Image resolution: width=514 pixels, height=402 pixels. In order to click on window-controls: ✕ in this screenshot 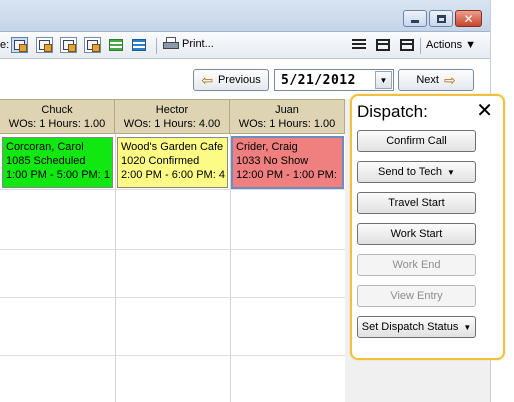, I will do `click(442, 18)`.